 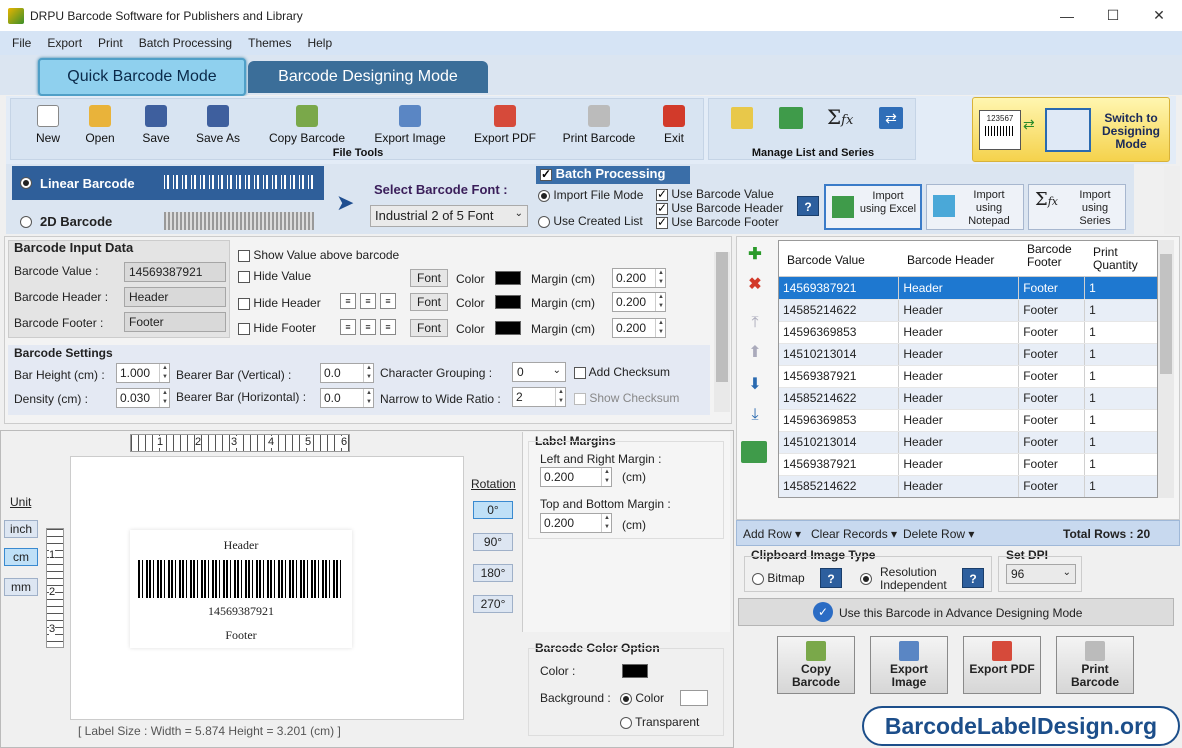 What do you see at coordinates (639, 302) in the screenshot?
I see `header-margin-stepper: 0.200` at bounding box center [639, 302].